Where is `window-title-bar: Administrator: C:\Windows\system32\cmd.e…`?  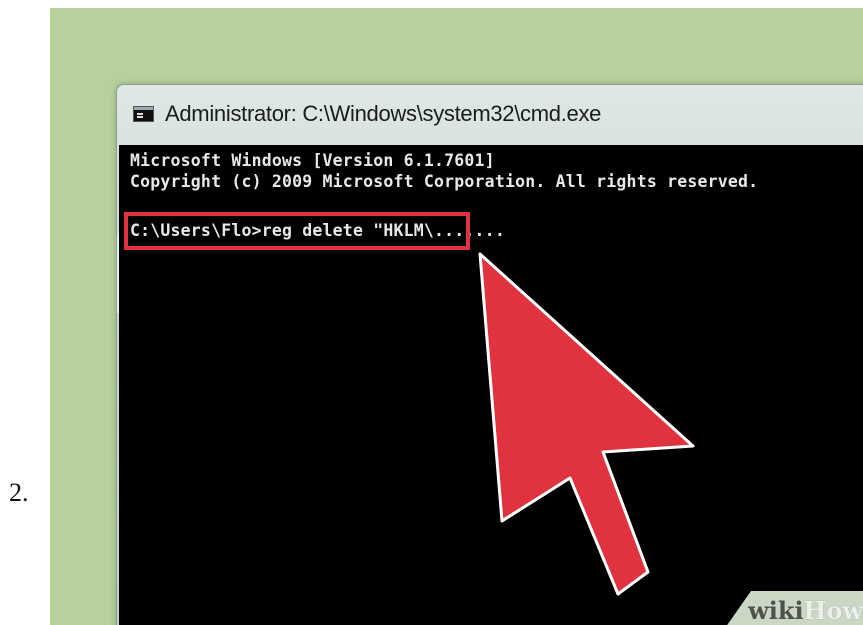
window-title-bar: Administrator: C:\Windows\system32\cmd.e… is located at coordinates (490, 115).